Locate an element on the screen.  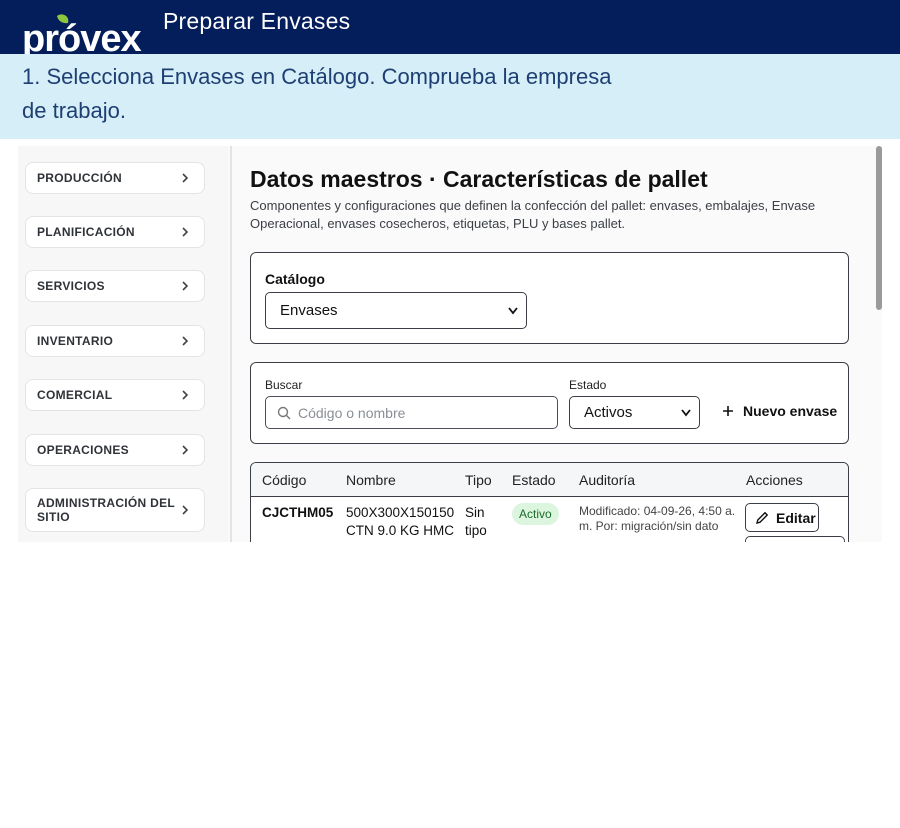
new-envase-label: Nuevo envase is located at coordinates (790, 411).